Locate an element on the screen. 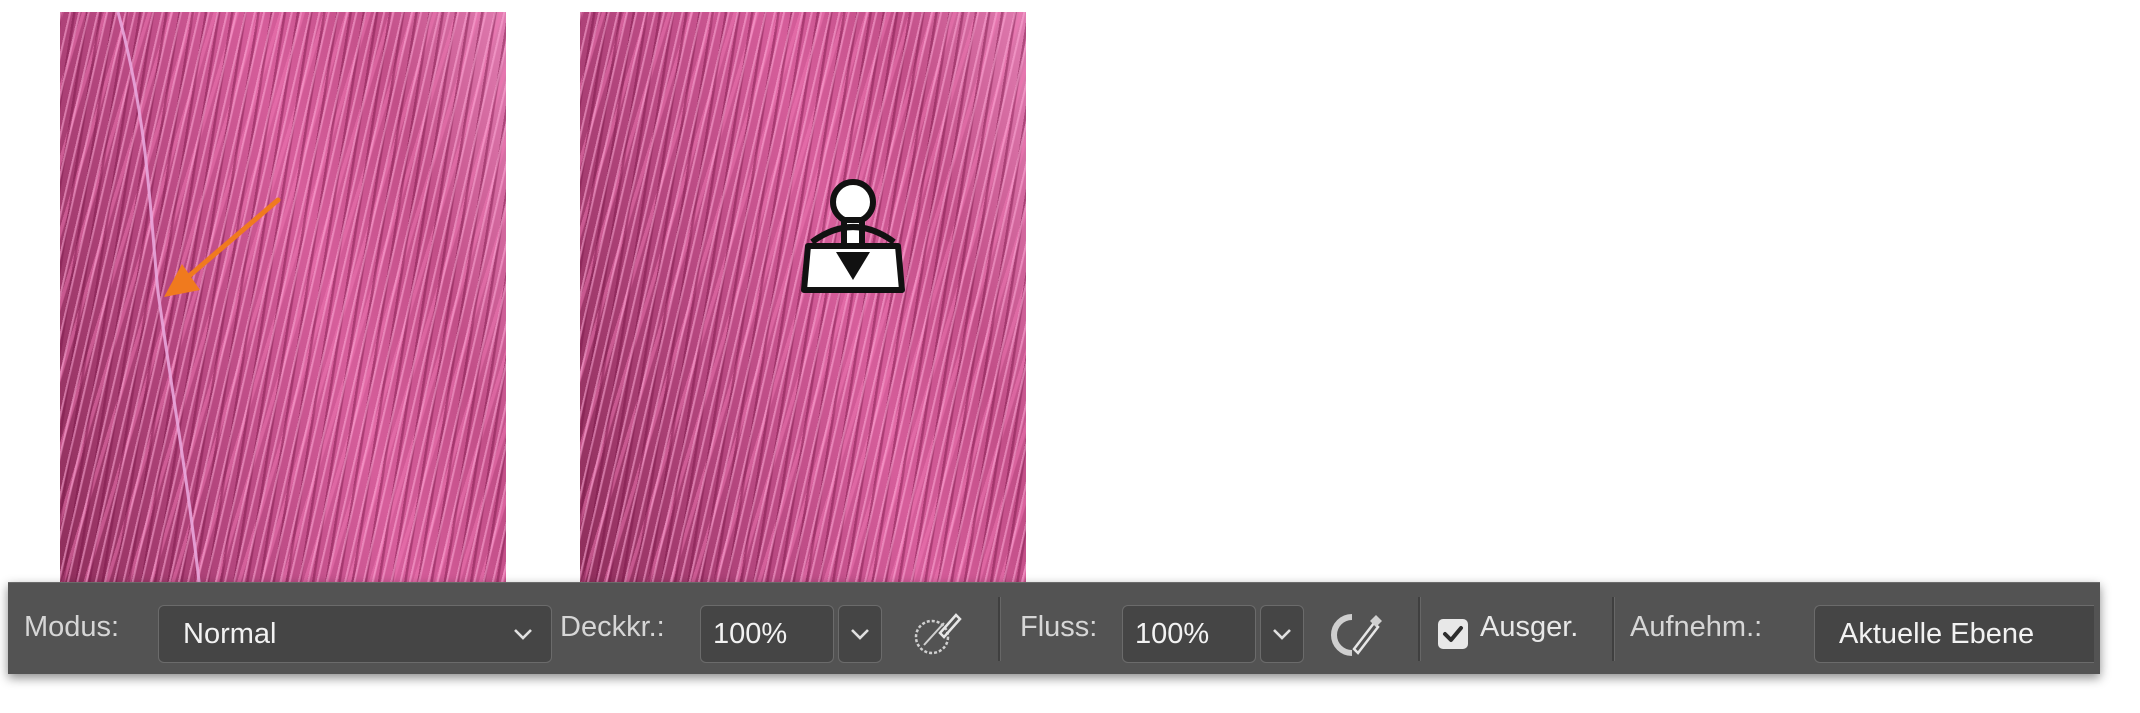 The width and height of the screenshot is (2140, 713). opacity-dropdown-button is located at coordinates (860, 634).